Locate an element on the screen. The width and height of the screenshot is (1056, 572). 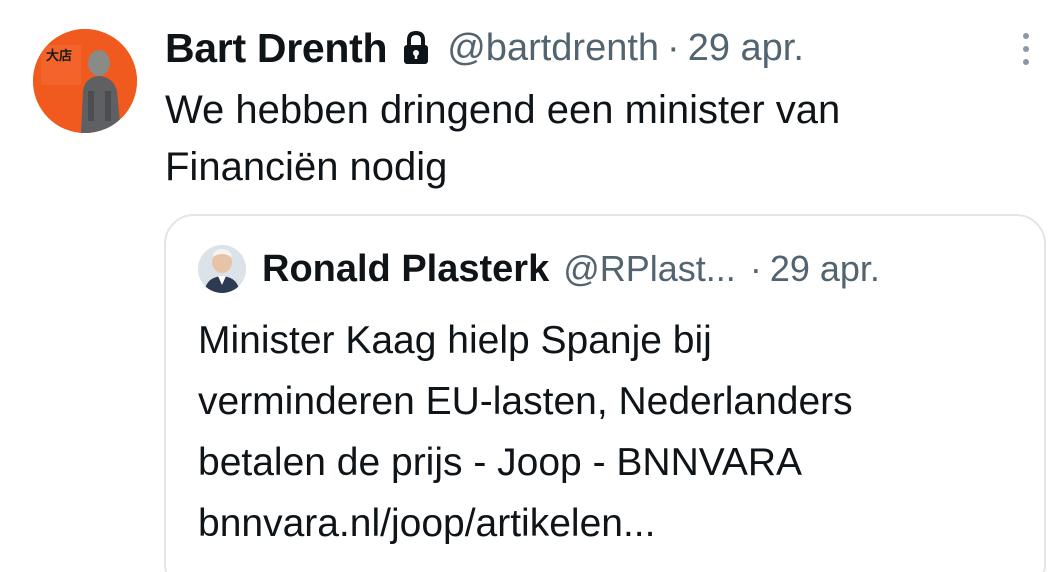
tweet-timestamp: 29 apr. is located at coordinates (746, 48).